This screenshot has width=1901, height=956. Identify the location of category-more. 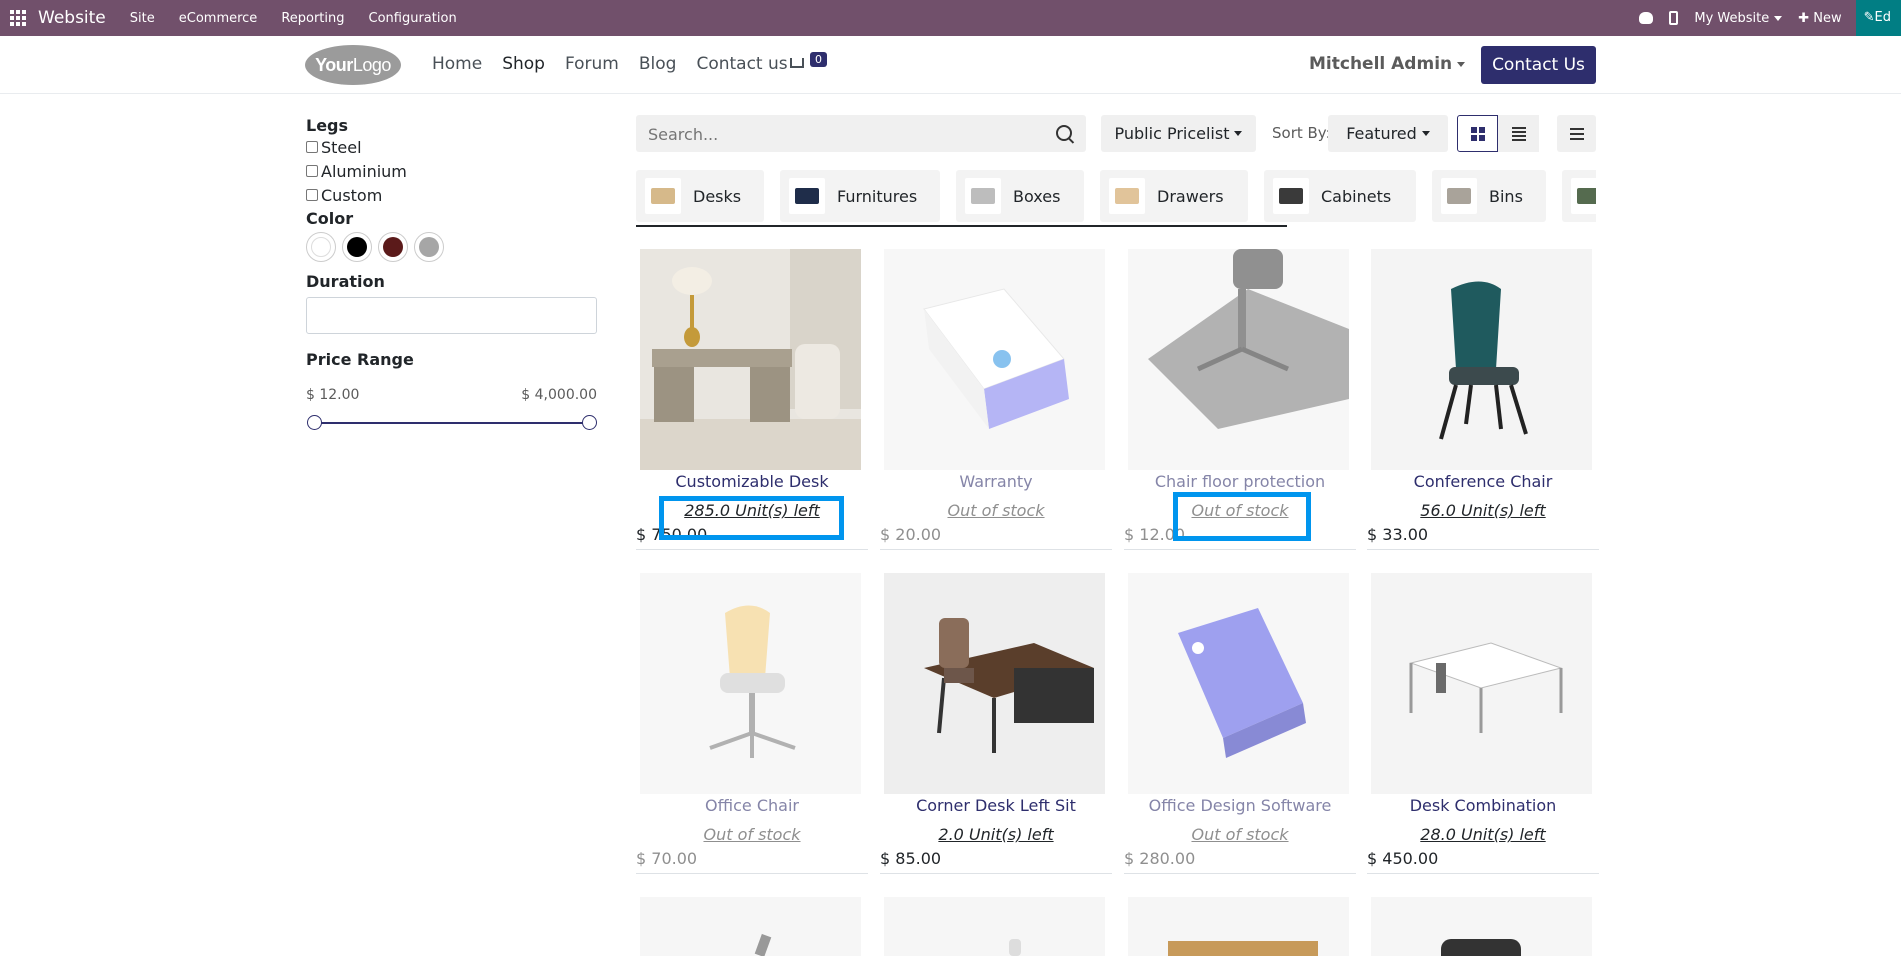
(1579, 196).